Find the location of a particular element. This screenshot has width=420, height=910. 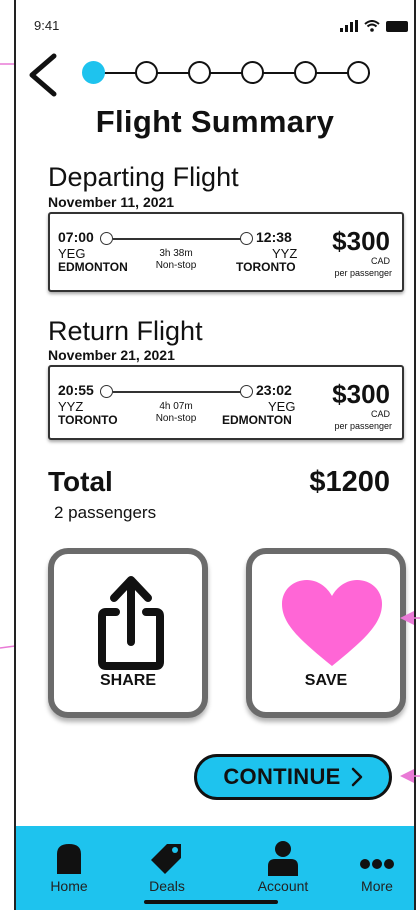

flight-duration: 3h 38m is located at coordinates (176, 253).